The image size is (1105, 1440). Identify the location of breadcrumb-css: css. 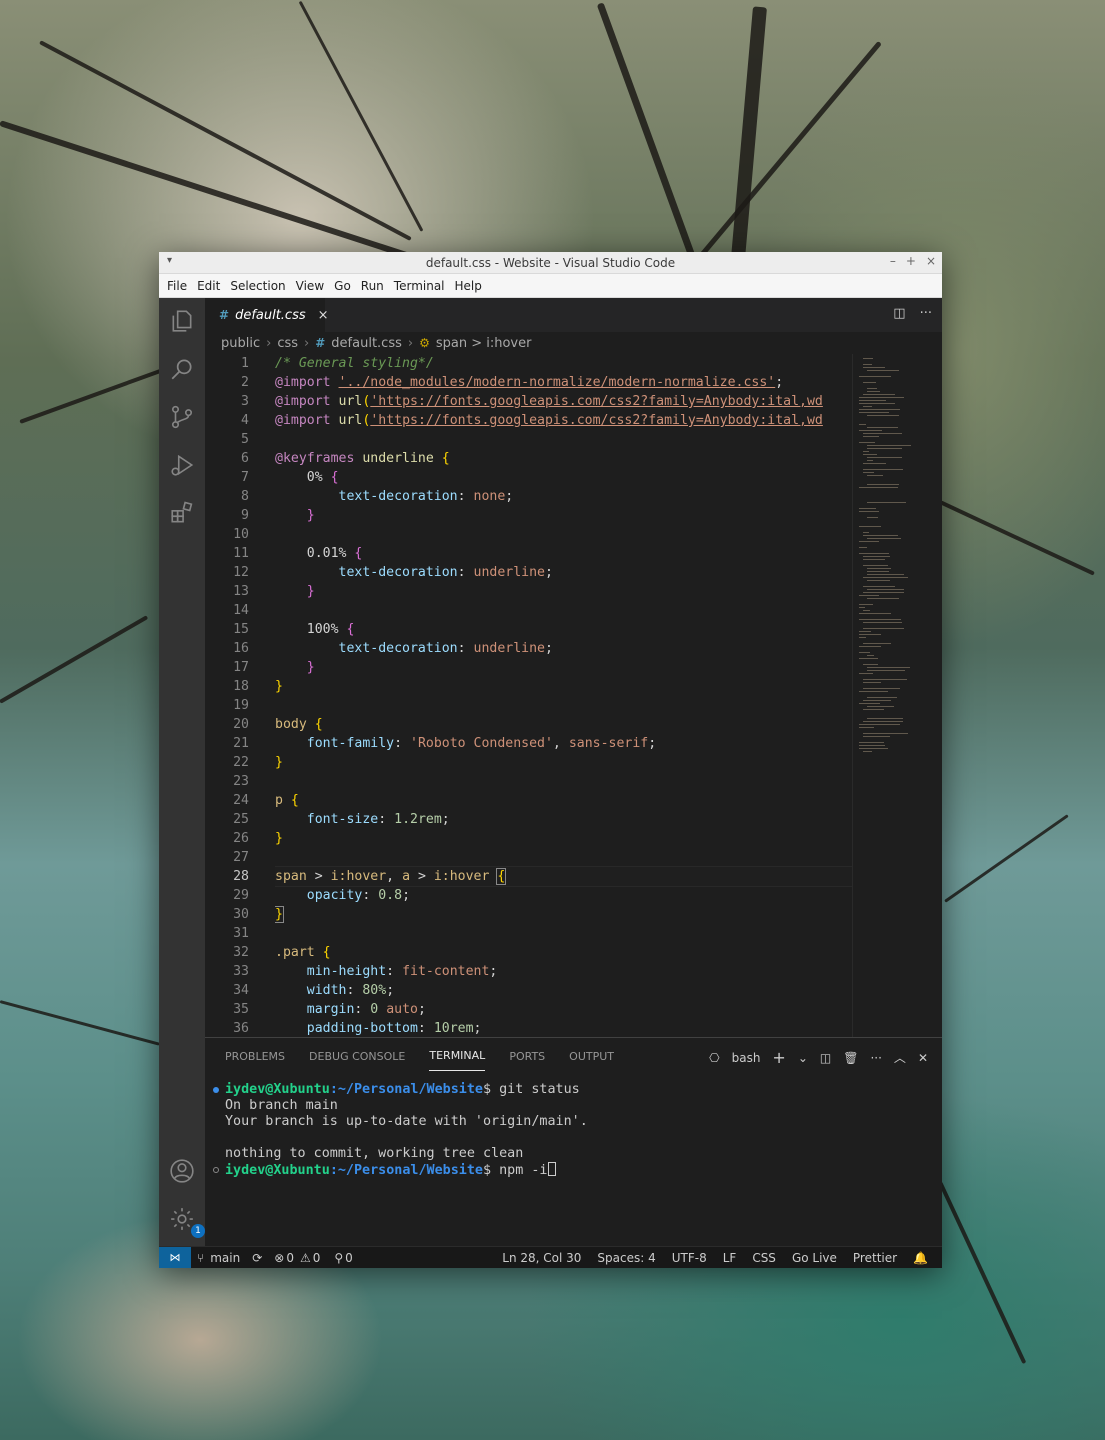
(287, 343).